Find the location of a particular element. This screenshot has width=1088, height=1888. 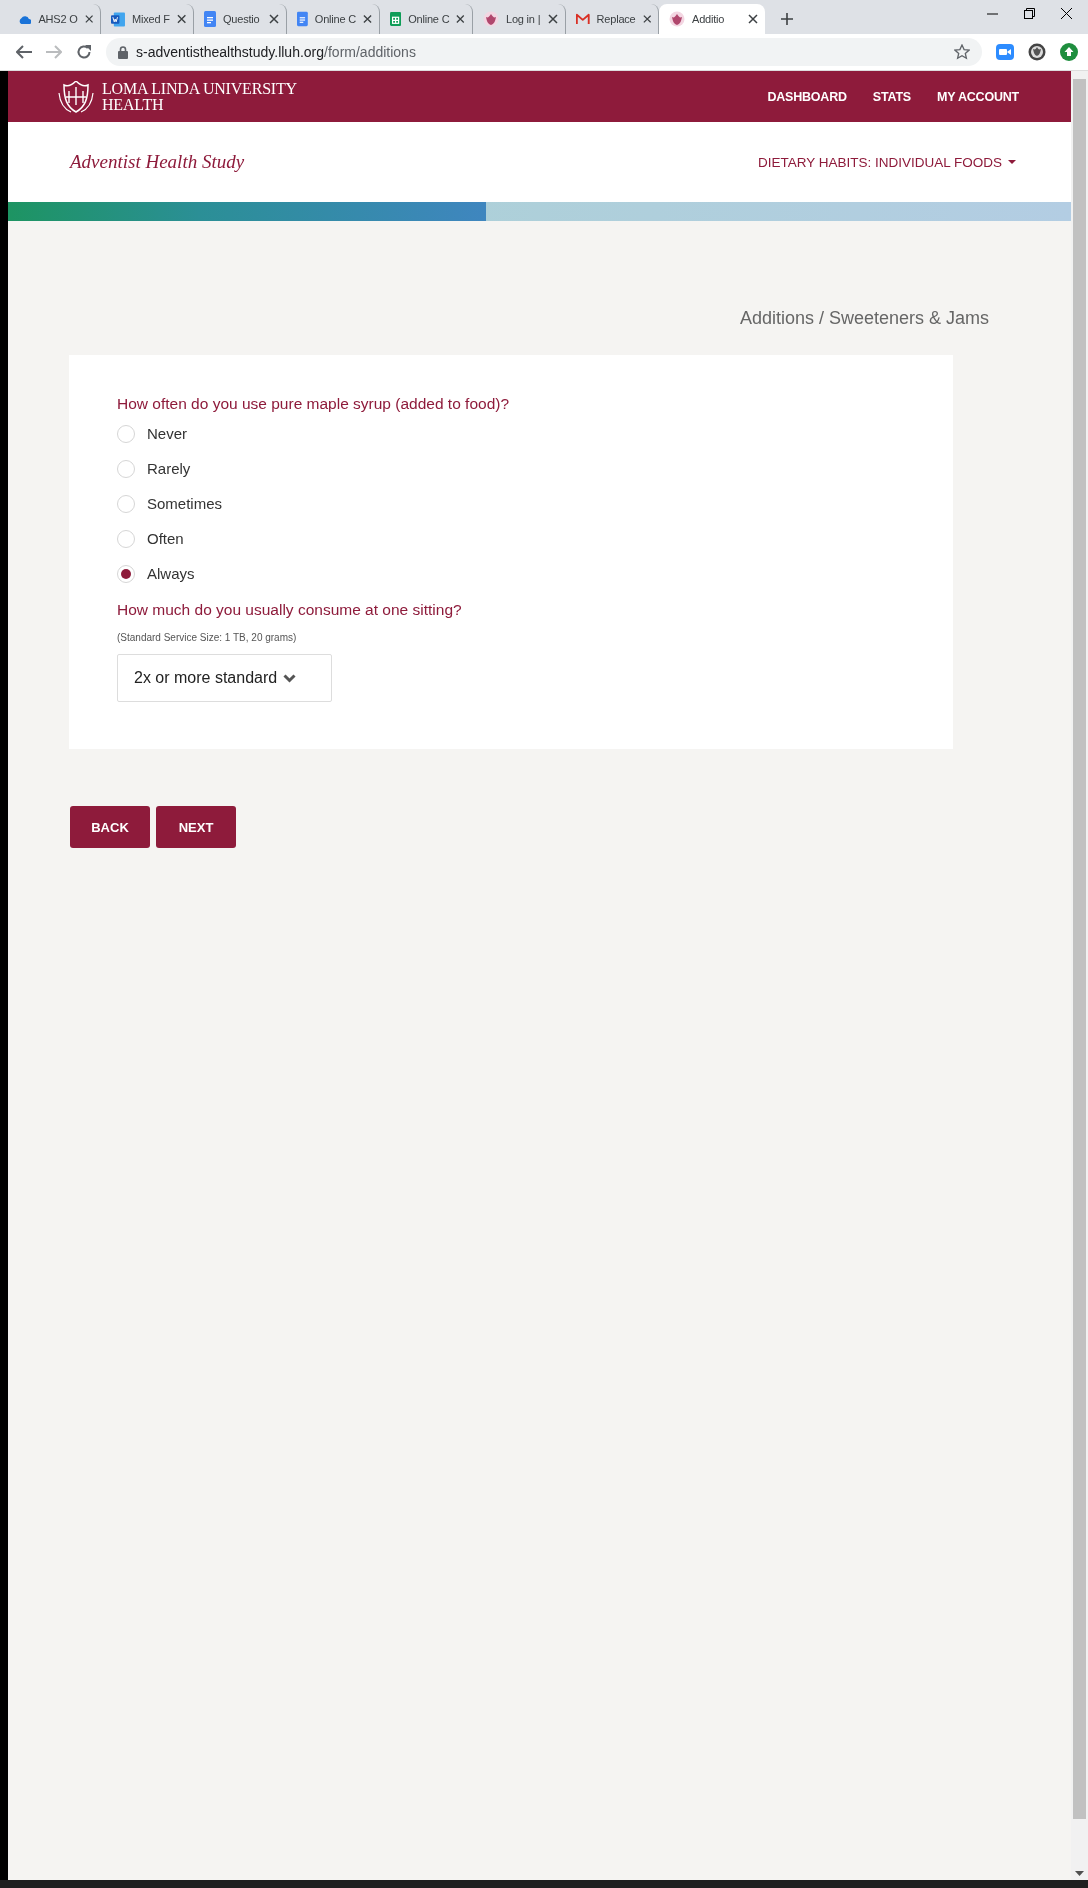

option-label: Often is located at coordinates (165, 538).